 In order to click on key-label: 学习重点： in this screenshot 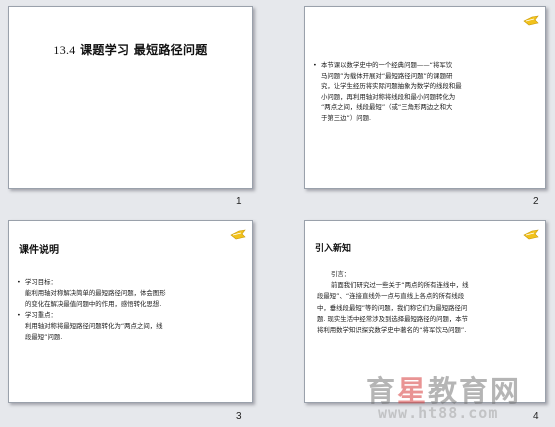, I will do `click(41, 315)`.